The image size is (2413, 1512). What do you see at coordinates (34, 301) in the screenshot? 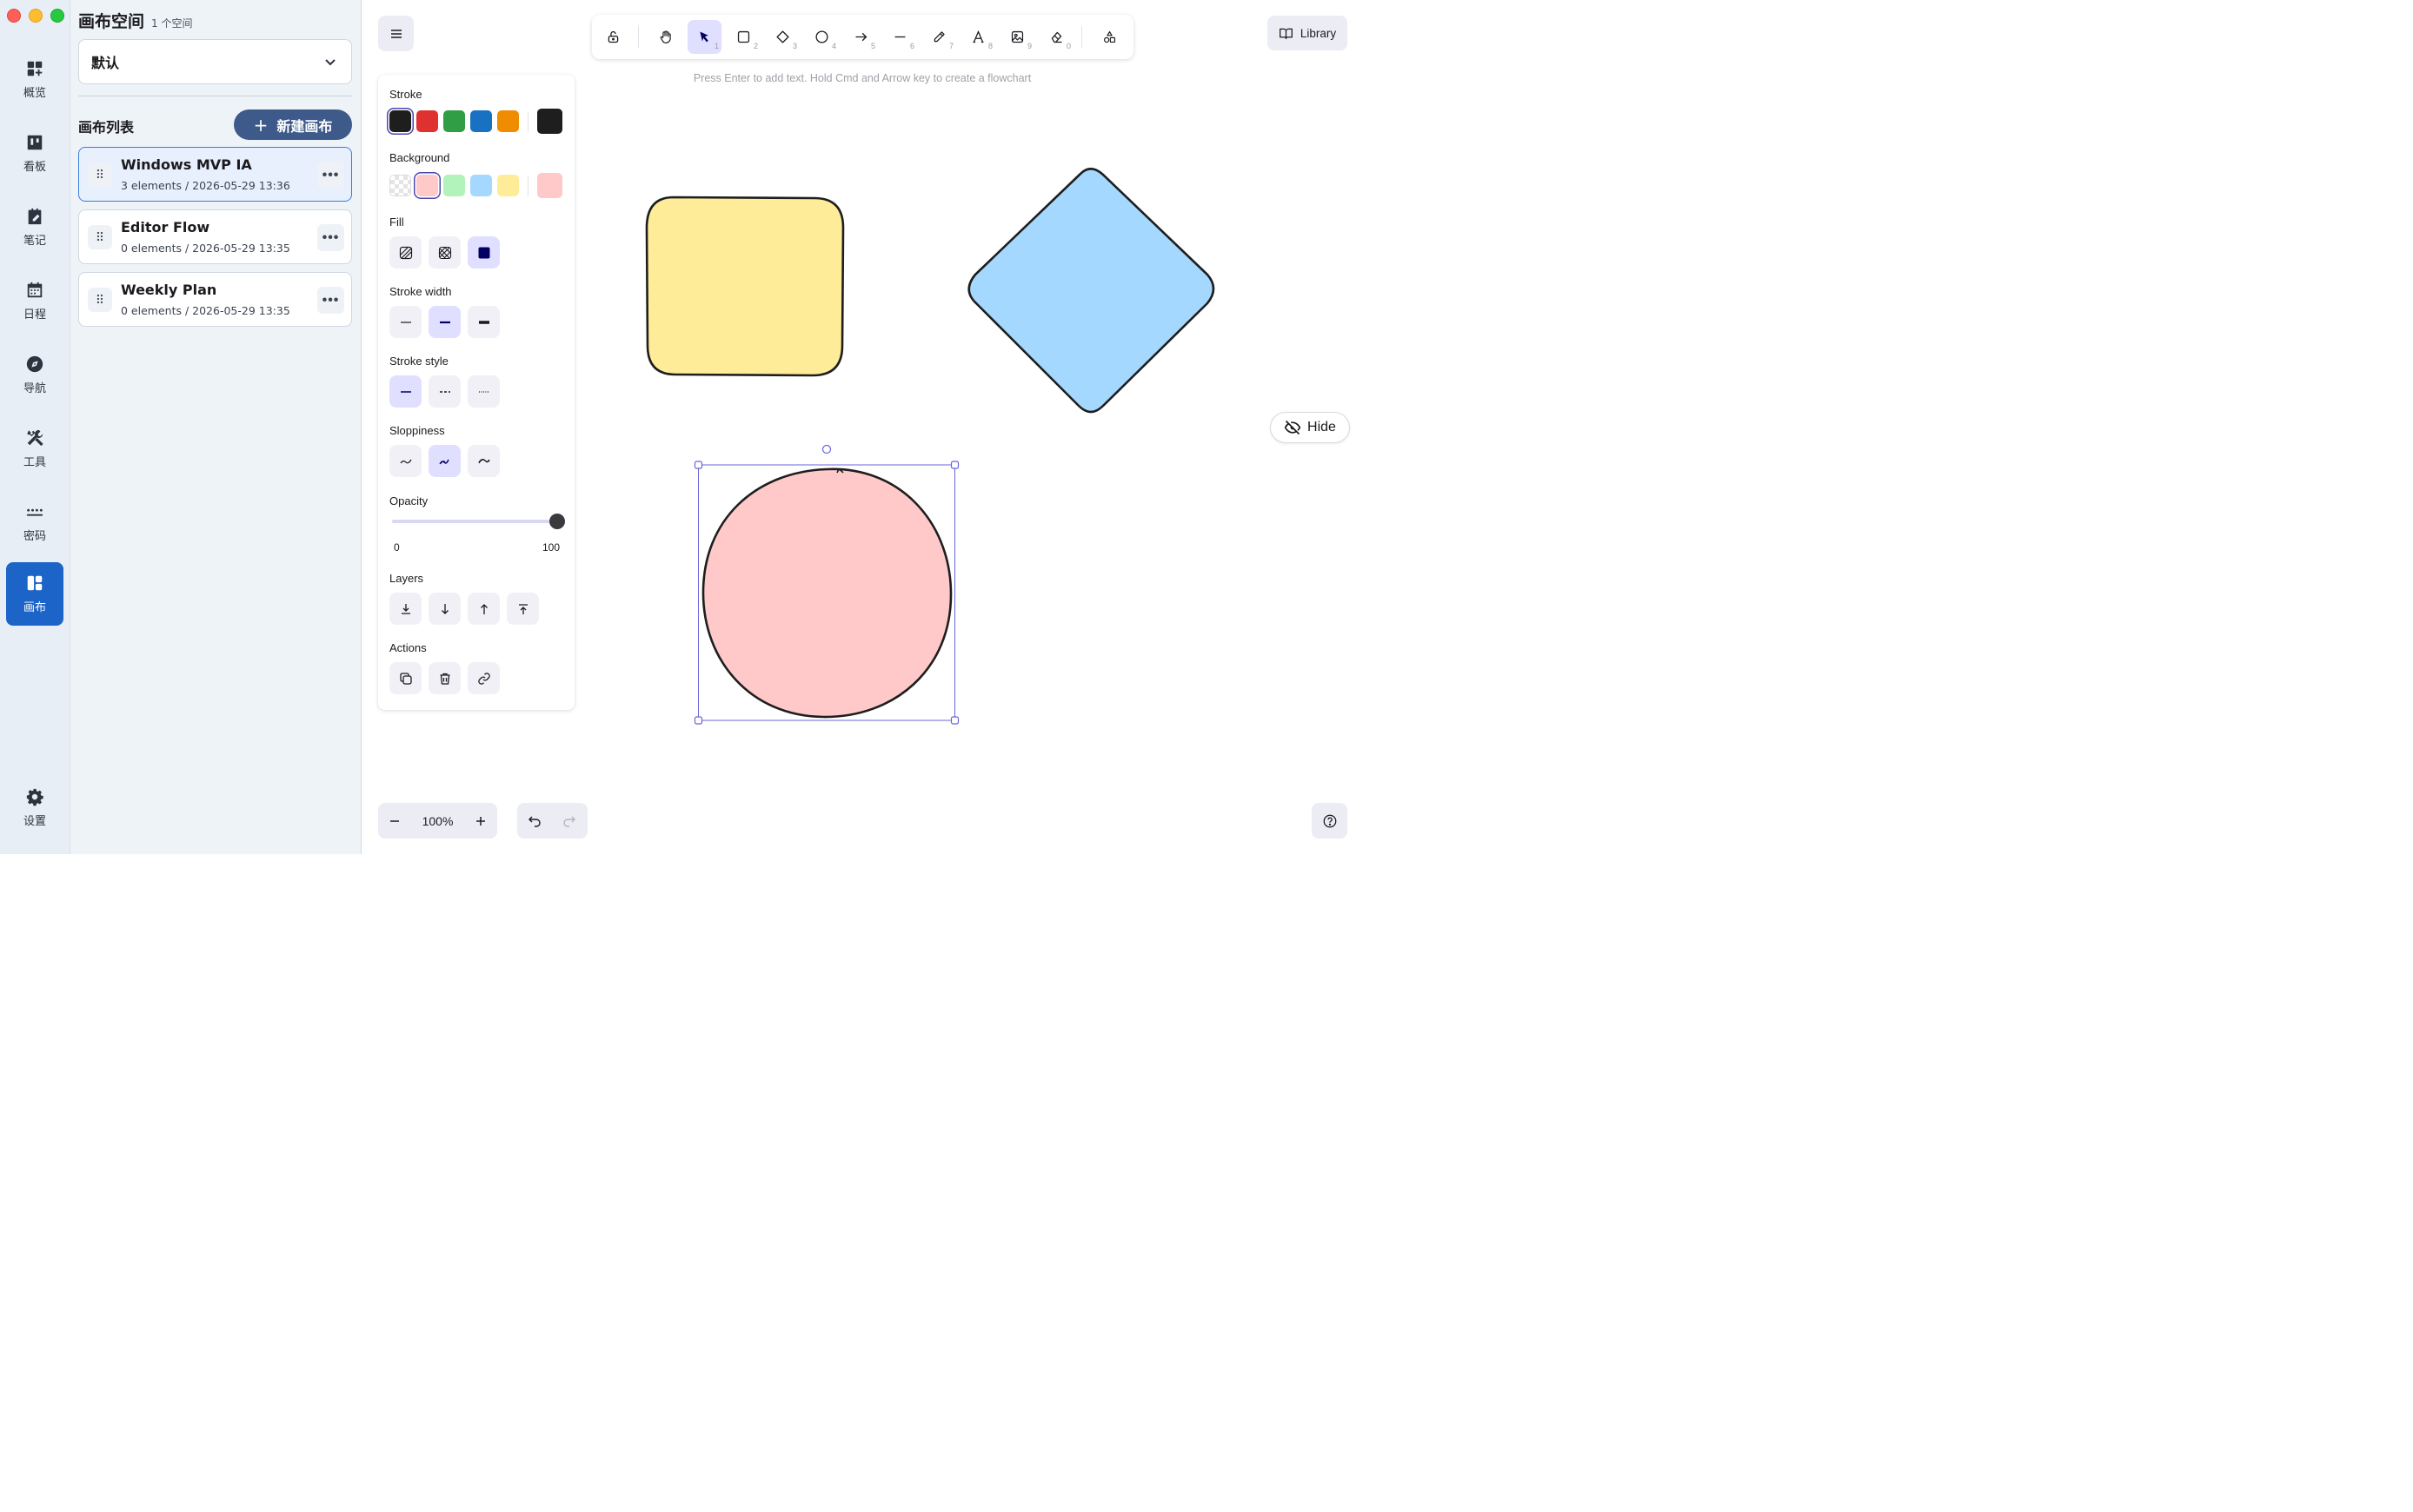
I see `rail-item-schedule: 日程` at bounding box center [34, 301].